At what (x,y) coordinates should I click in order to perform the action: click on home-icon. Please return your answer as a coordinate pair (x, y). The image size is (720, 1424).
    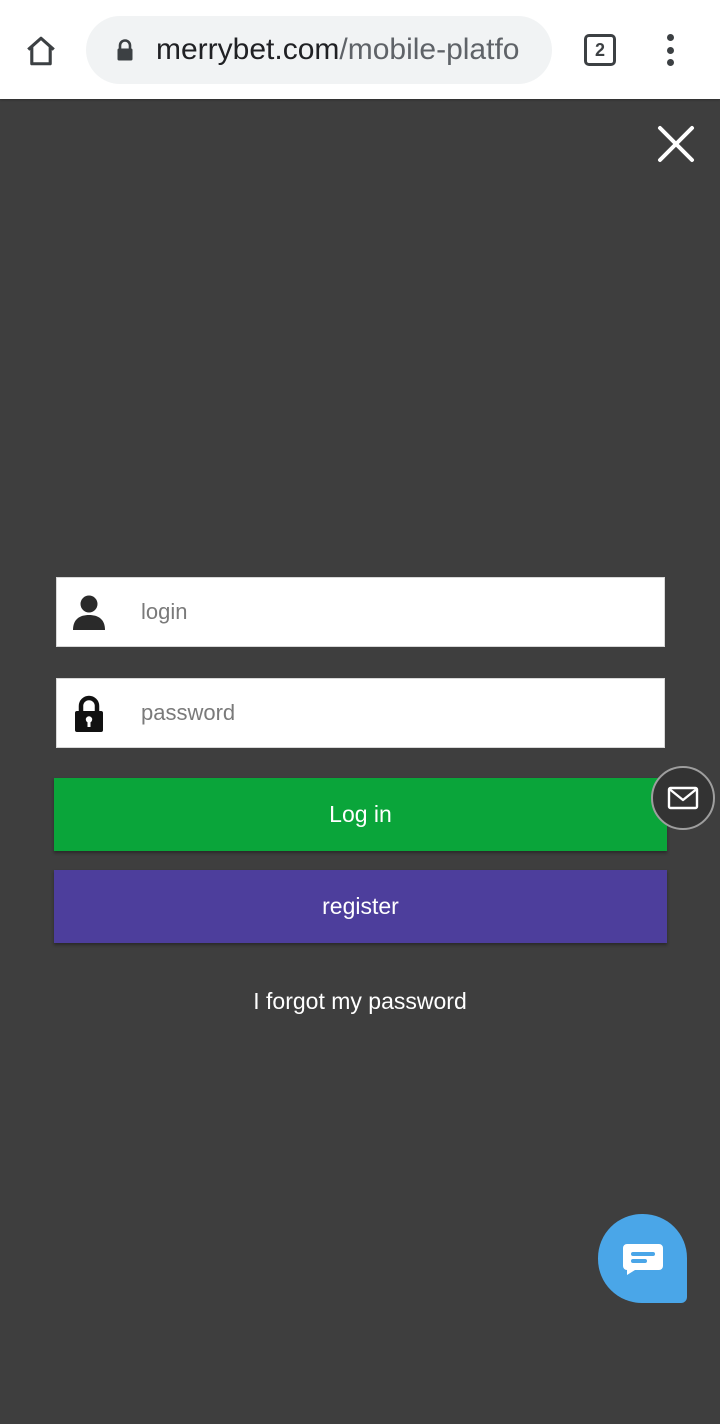
    Looking at the image, I should click on (41, 51).